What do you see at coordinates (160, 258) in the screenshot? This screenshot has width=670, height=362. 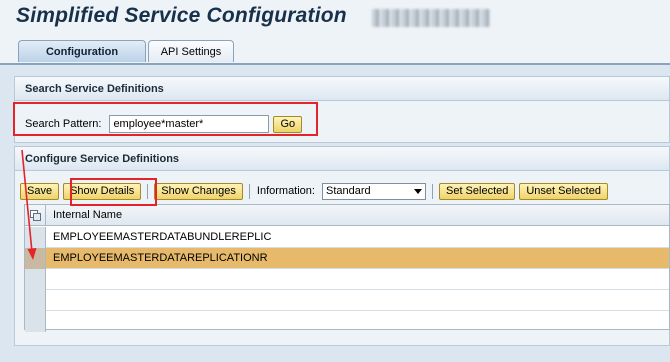 I see `internal-name-cell: EMPLOYEEMASTERDATAREPLICATIONR` at bounding box center [160, 258].